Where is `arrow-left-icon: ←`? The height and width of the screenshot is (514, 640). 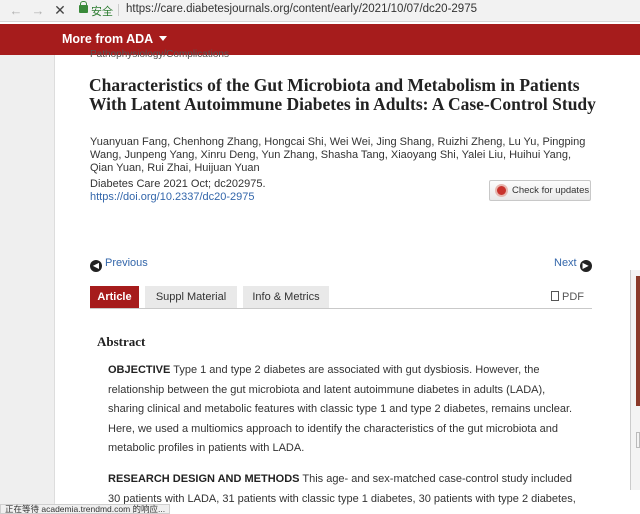 arrow-left-icon: ← is located at coordinates (16, 10).